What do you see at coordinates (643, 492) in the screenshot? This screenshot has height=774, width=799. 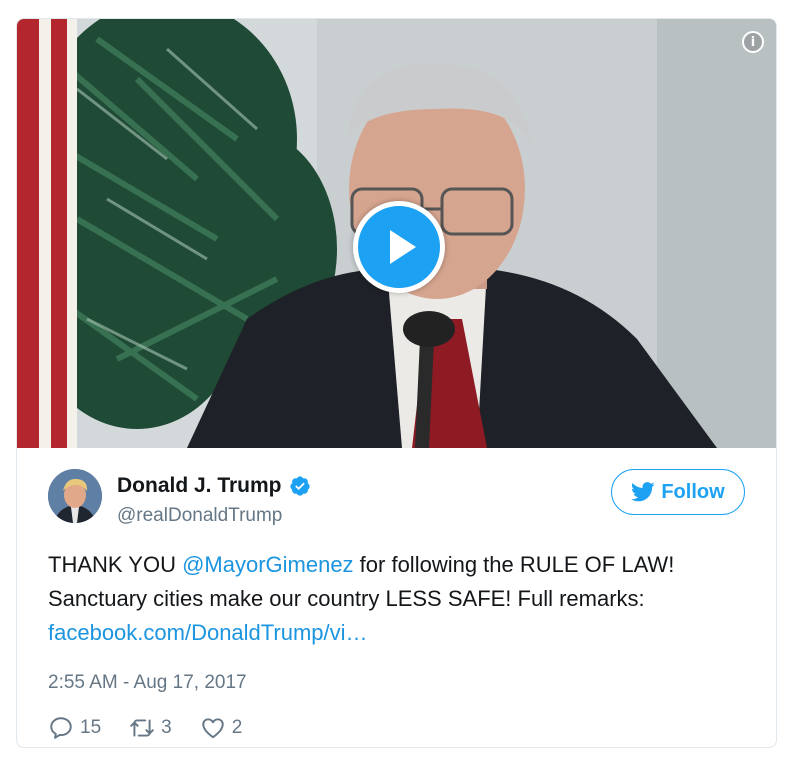 I see `twitter-bird-icon` at bounding box center [643, 492].